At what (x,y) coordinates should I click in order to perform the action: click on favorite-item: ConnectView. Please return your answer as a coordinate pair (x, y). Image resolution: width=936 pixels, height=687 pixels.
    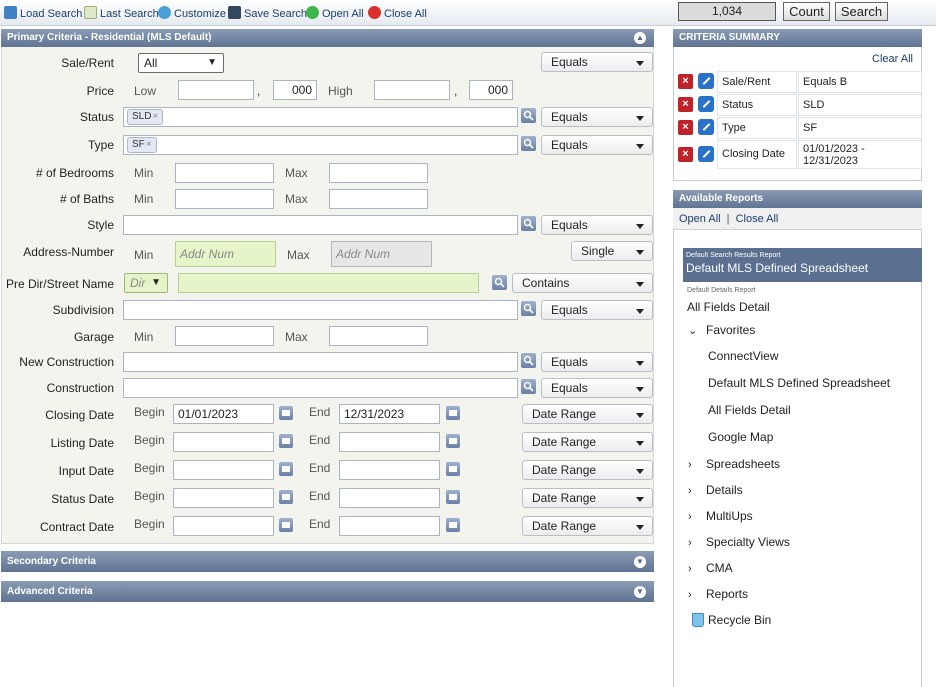
    Looking at the image, I should click on (743, 356).